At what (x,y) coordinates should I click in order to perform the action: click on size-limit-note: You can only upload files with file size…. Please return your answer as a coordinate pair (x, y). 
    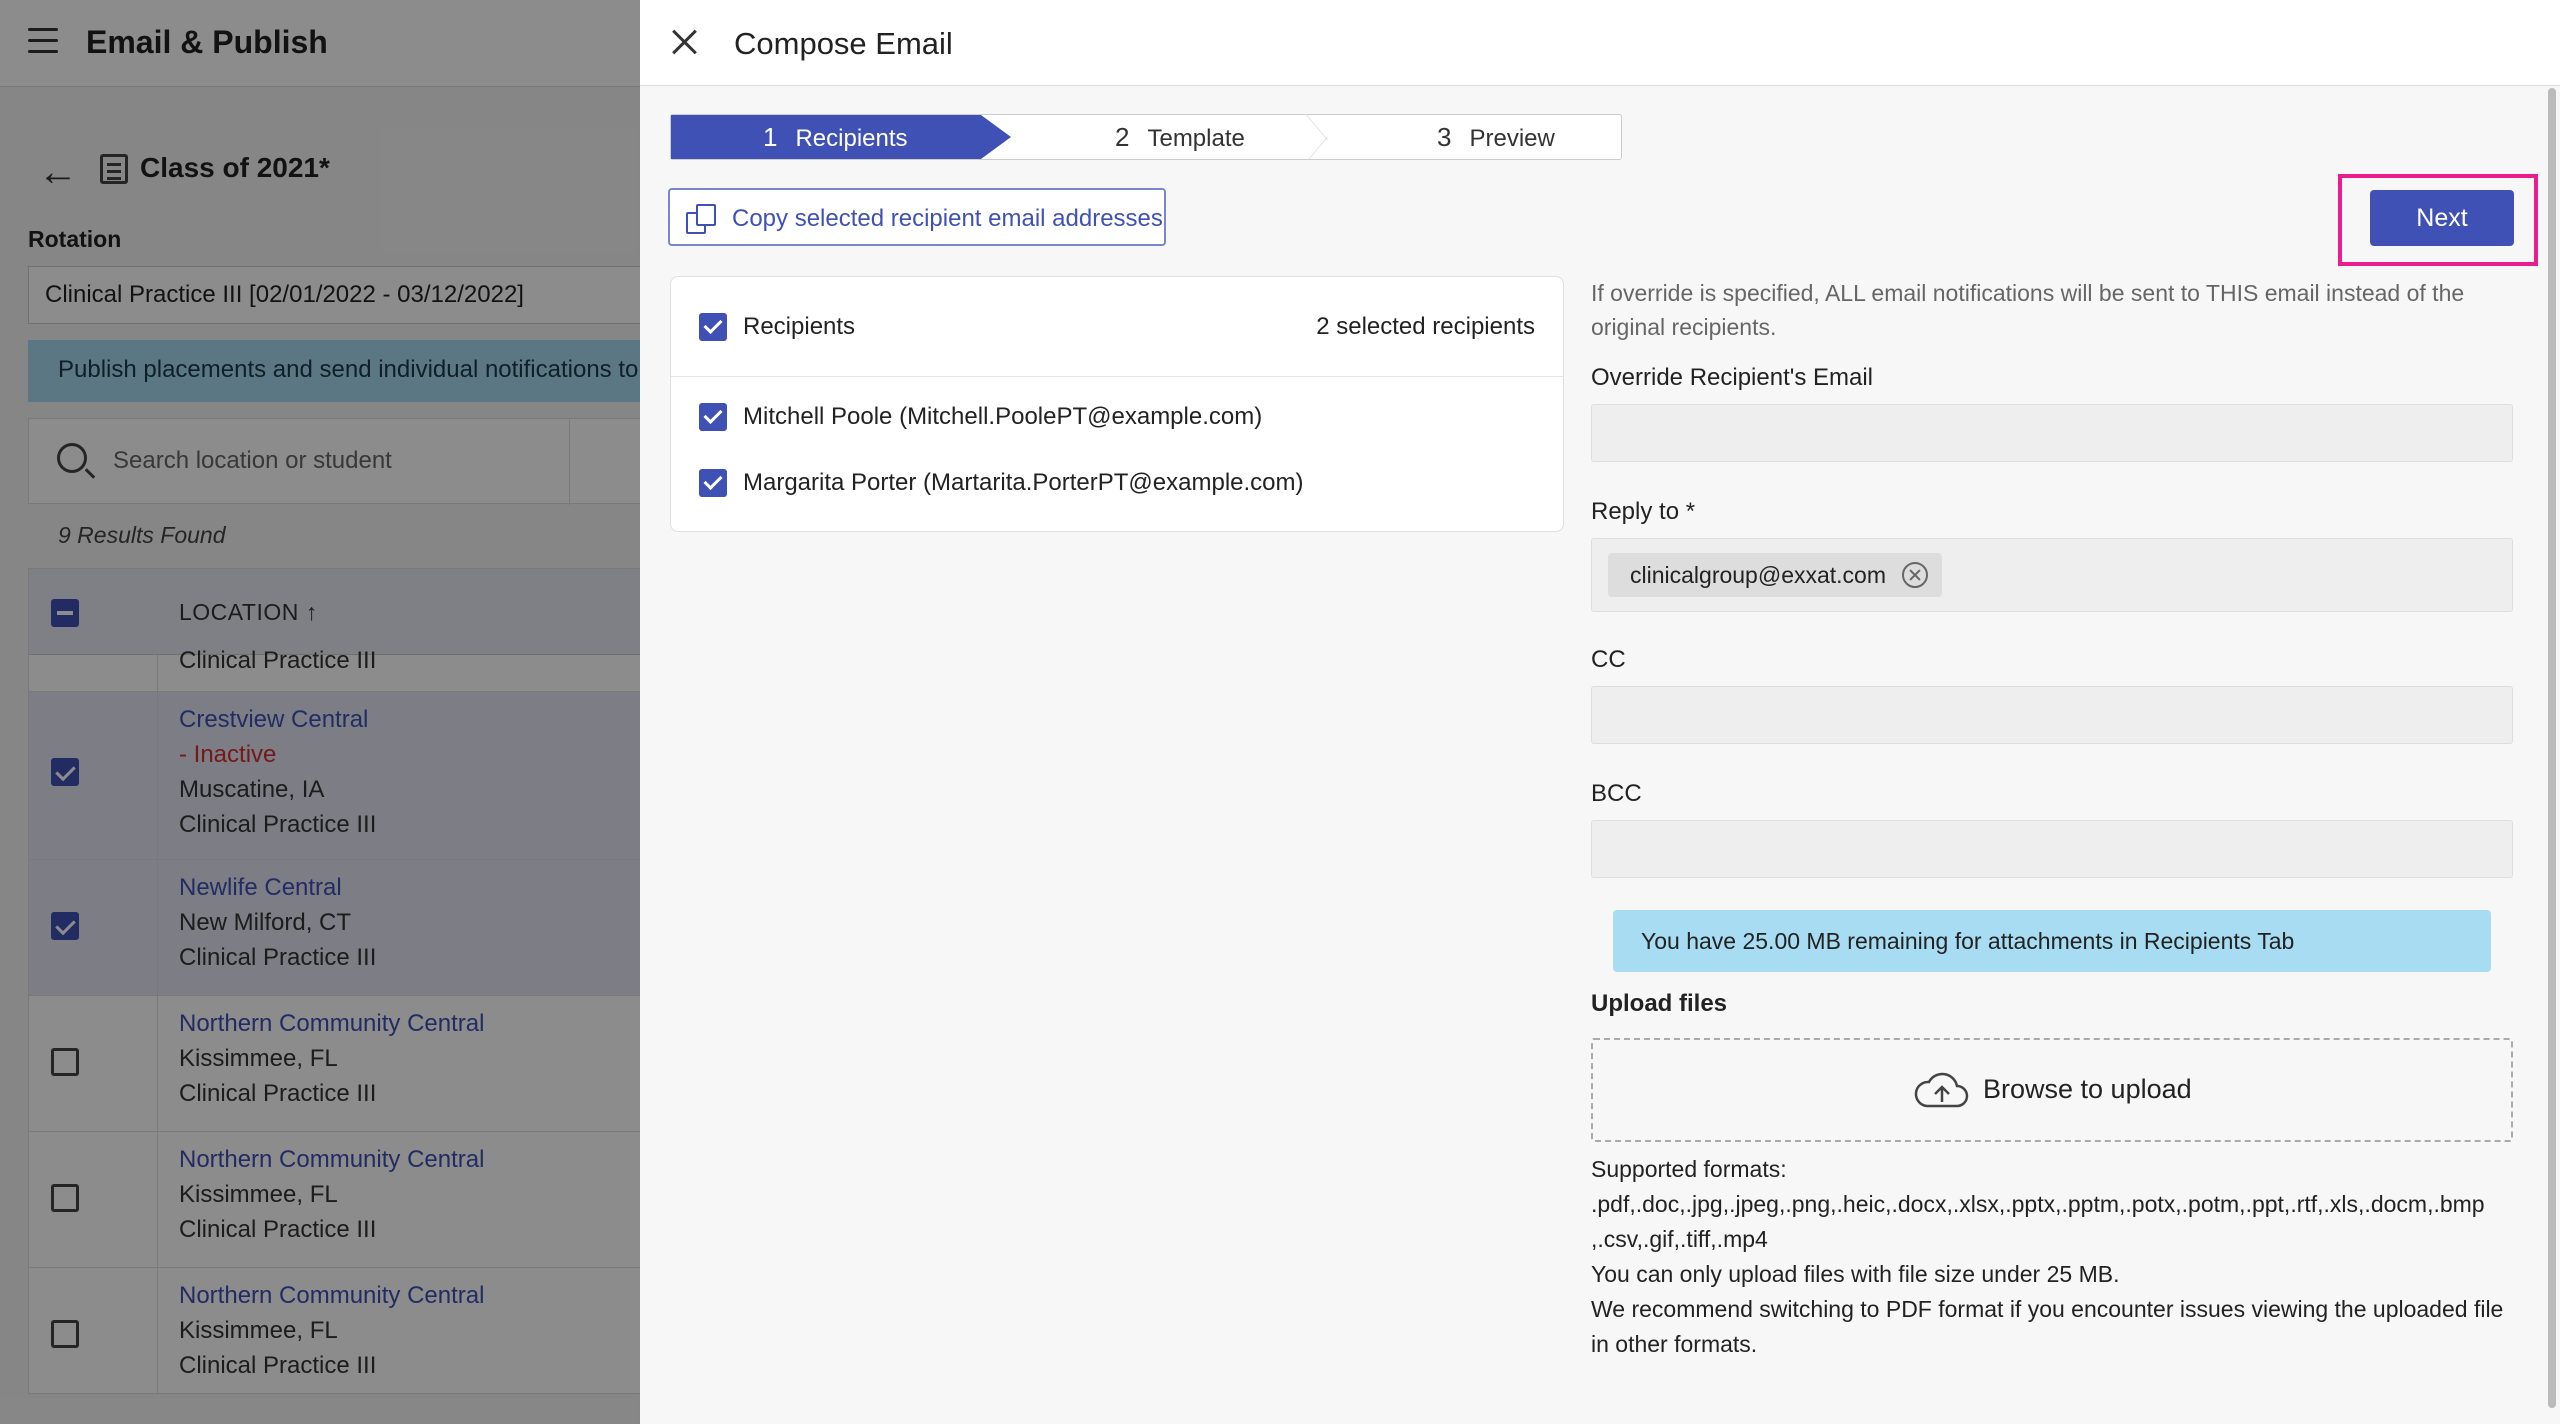
    Looking at the image, I should click on (1855, 1274).